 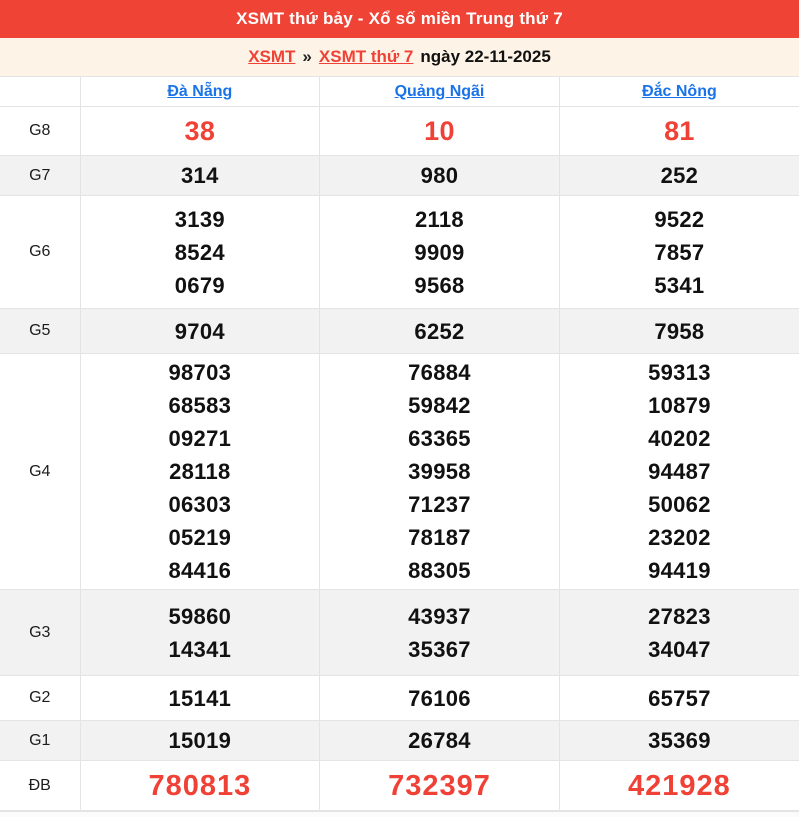 I want to click on prize-cell: 35369, so click(x=678, y=740).